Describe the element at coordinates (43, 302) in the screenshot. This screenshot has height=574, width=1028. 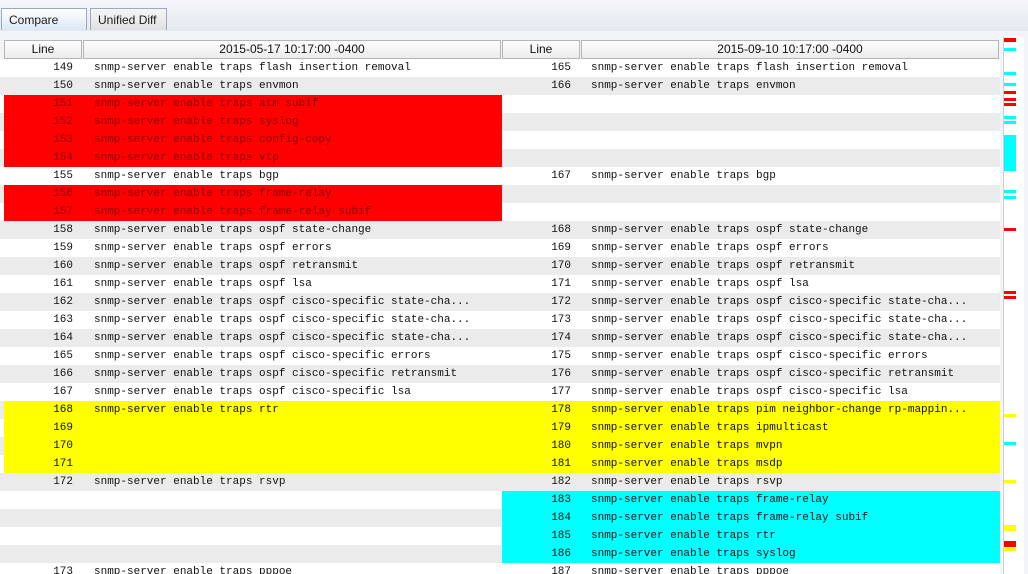
I see `left-line-number: 162` at that location.